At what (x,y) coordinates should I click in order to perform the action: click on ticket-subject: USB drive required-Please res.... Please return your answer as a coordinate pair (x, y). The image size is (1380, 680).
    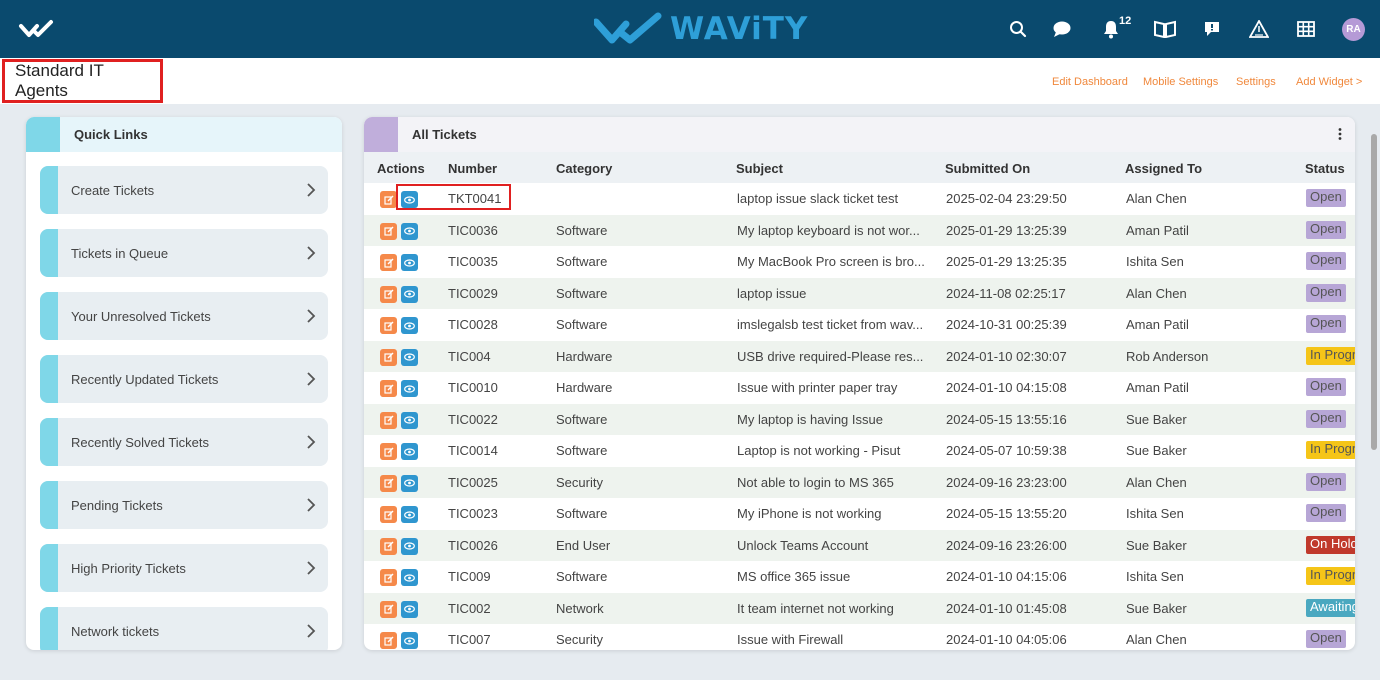
    Looking at the image, I should click on (837, 356).